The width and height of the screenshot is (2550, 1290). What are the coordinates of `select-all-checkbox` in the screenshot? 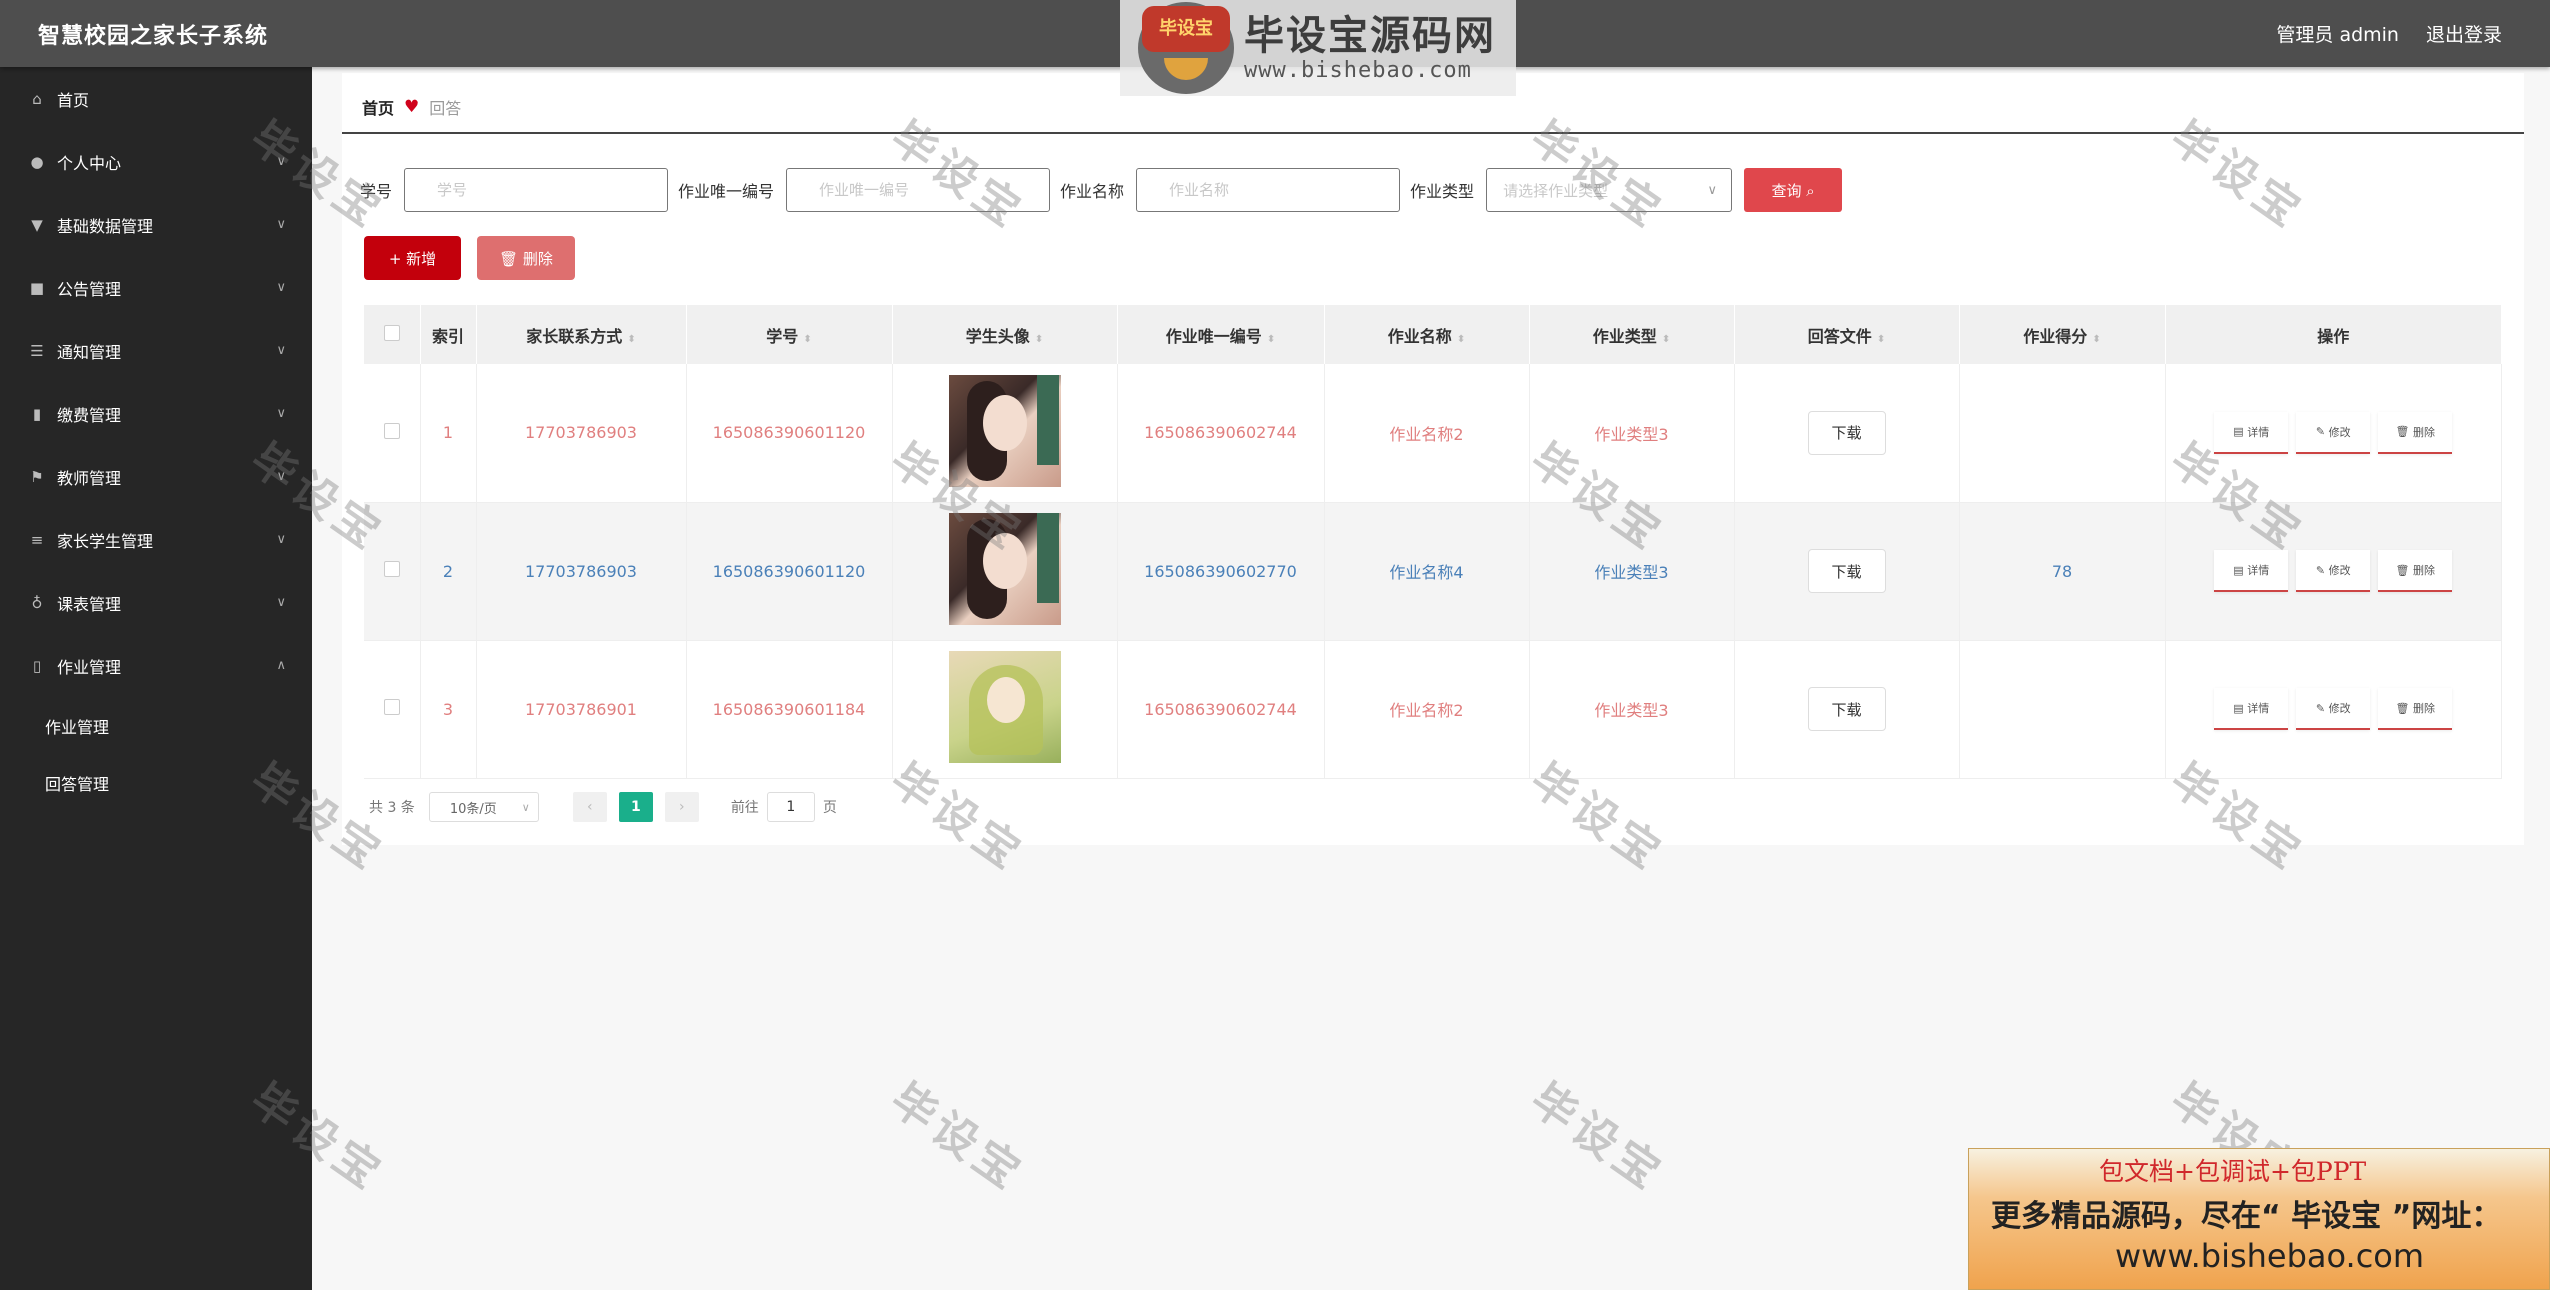 It's located at (391, 332).